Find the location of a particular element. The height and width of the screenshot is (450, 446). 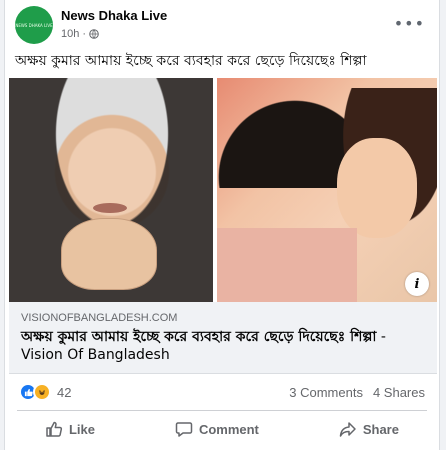

photo-right-man-hair is located at coordinates (282, 133).